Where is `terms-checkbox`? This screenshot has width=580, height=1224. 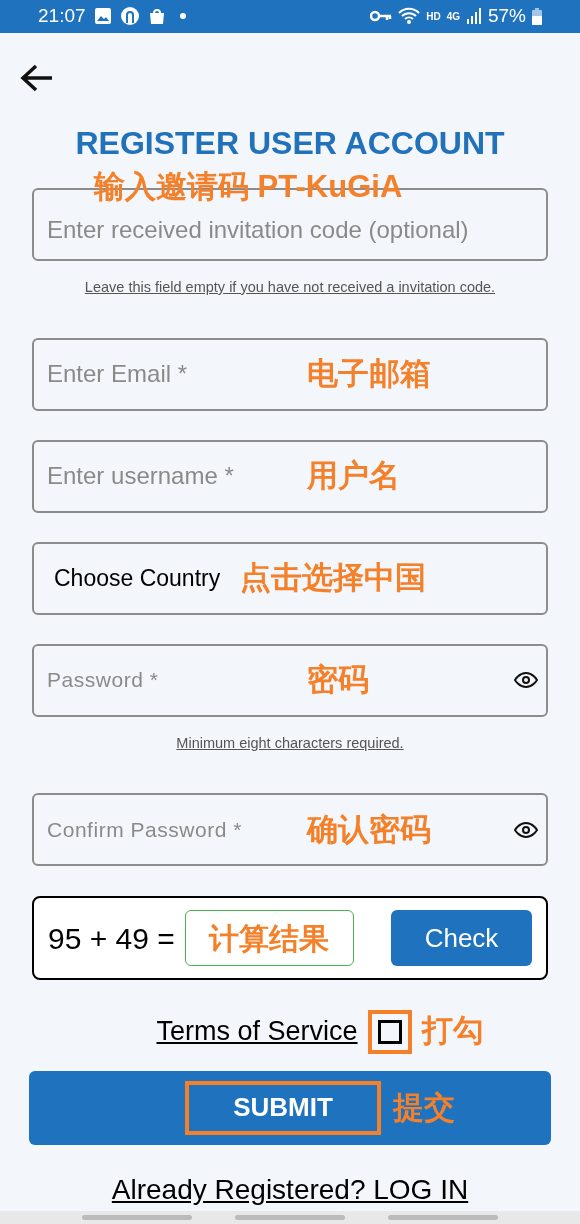
terms-checkbox is located at coordinates (389, 1031).